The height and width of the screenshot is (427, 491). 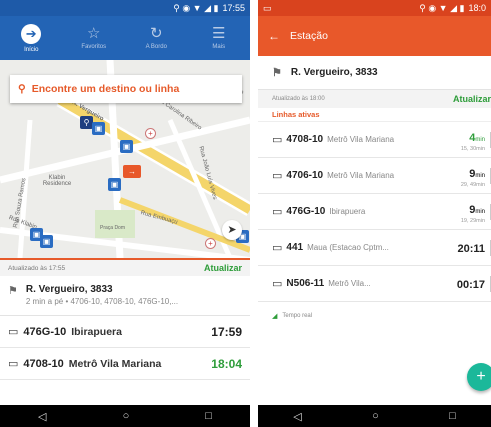 I want to click on search-input: ⚲ Encontre um destino ou linha, so click(x=126, y=89).